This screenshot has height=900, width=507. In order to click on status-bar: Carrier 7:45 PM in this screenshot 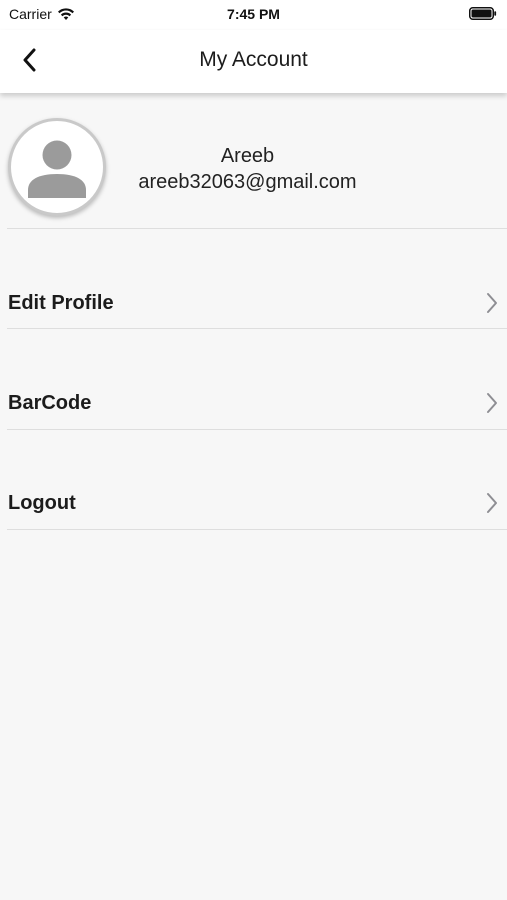, I will do `click(253, 15)`.